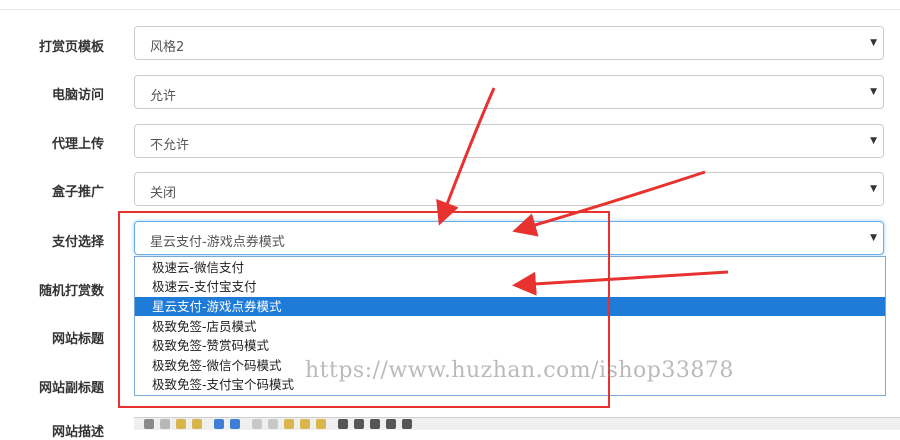 The image size is (900, 440). I want to click on label-pc-access: 电脑访问, so click(77, 95).